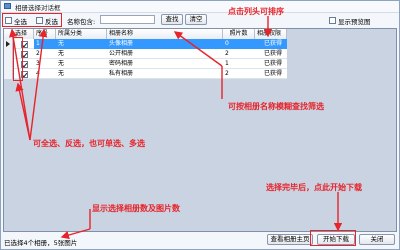 The width and height of the screenshot is (400, 250). What do you see at coordinates (314, 187) in the screenshot?
I see `annotation-download: 选择完毕后，点此开始下载` at bounding box center [314, 187].